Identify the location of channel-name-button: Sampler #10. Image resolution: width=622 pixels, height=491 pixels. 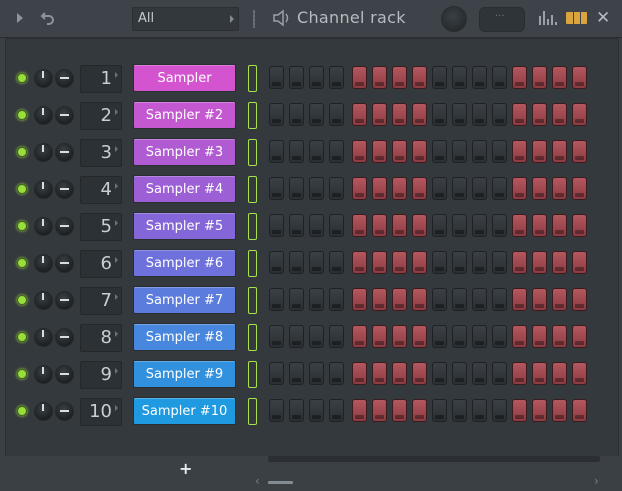
(184, 411).